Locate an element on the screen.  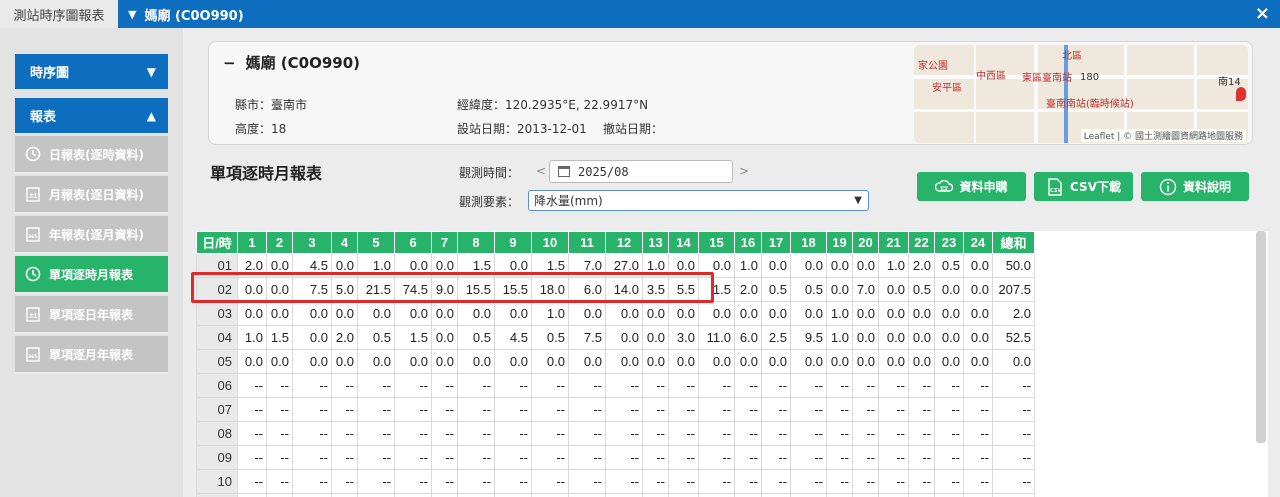
chevron-down-icon: ▼ is located at coordinates (858, 200).